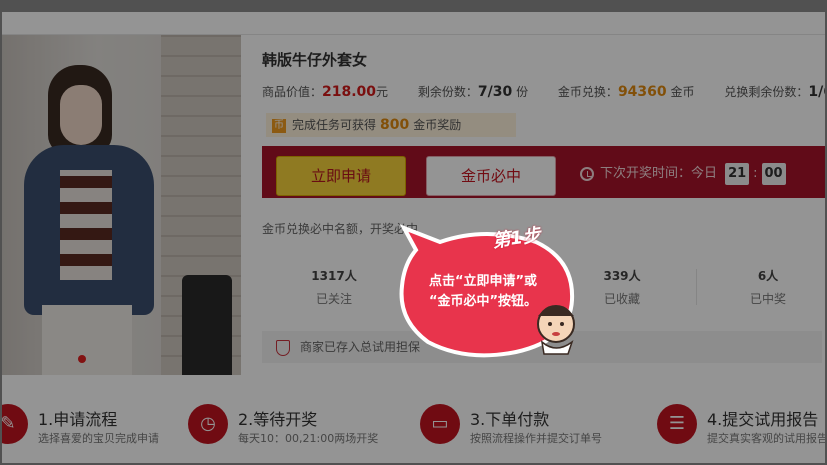  I want to click on next-draw-label: 下次开奖时间：今日, so click(659, 173).